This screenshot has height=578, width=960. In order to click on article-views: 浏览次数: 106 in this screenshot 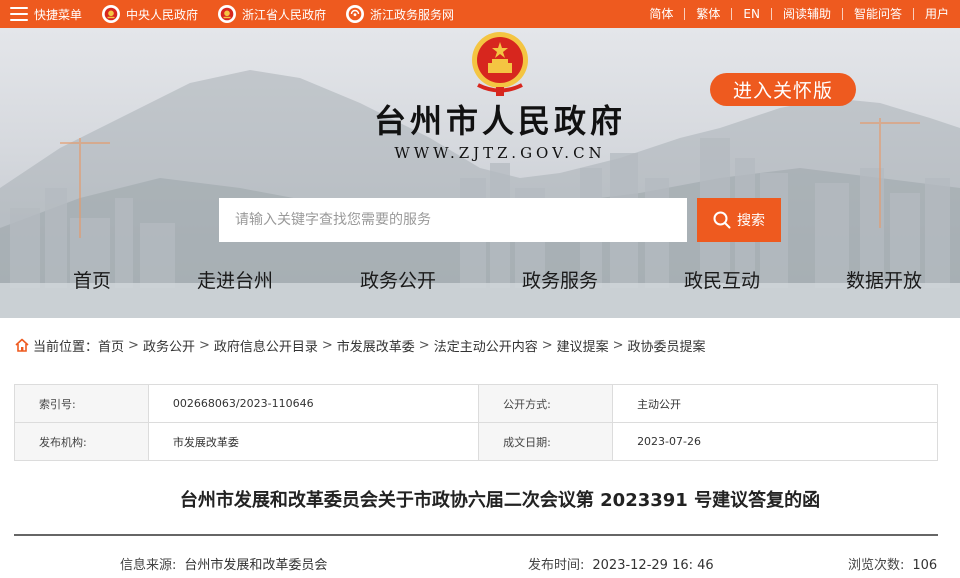, I will do `click(892, 563)`.